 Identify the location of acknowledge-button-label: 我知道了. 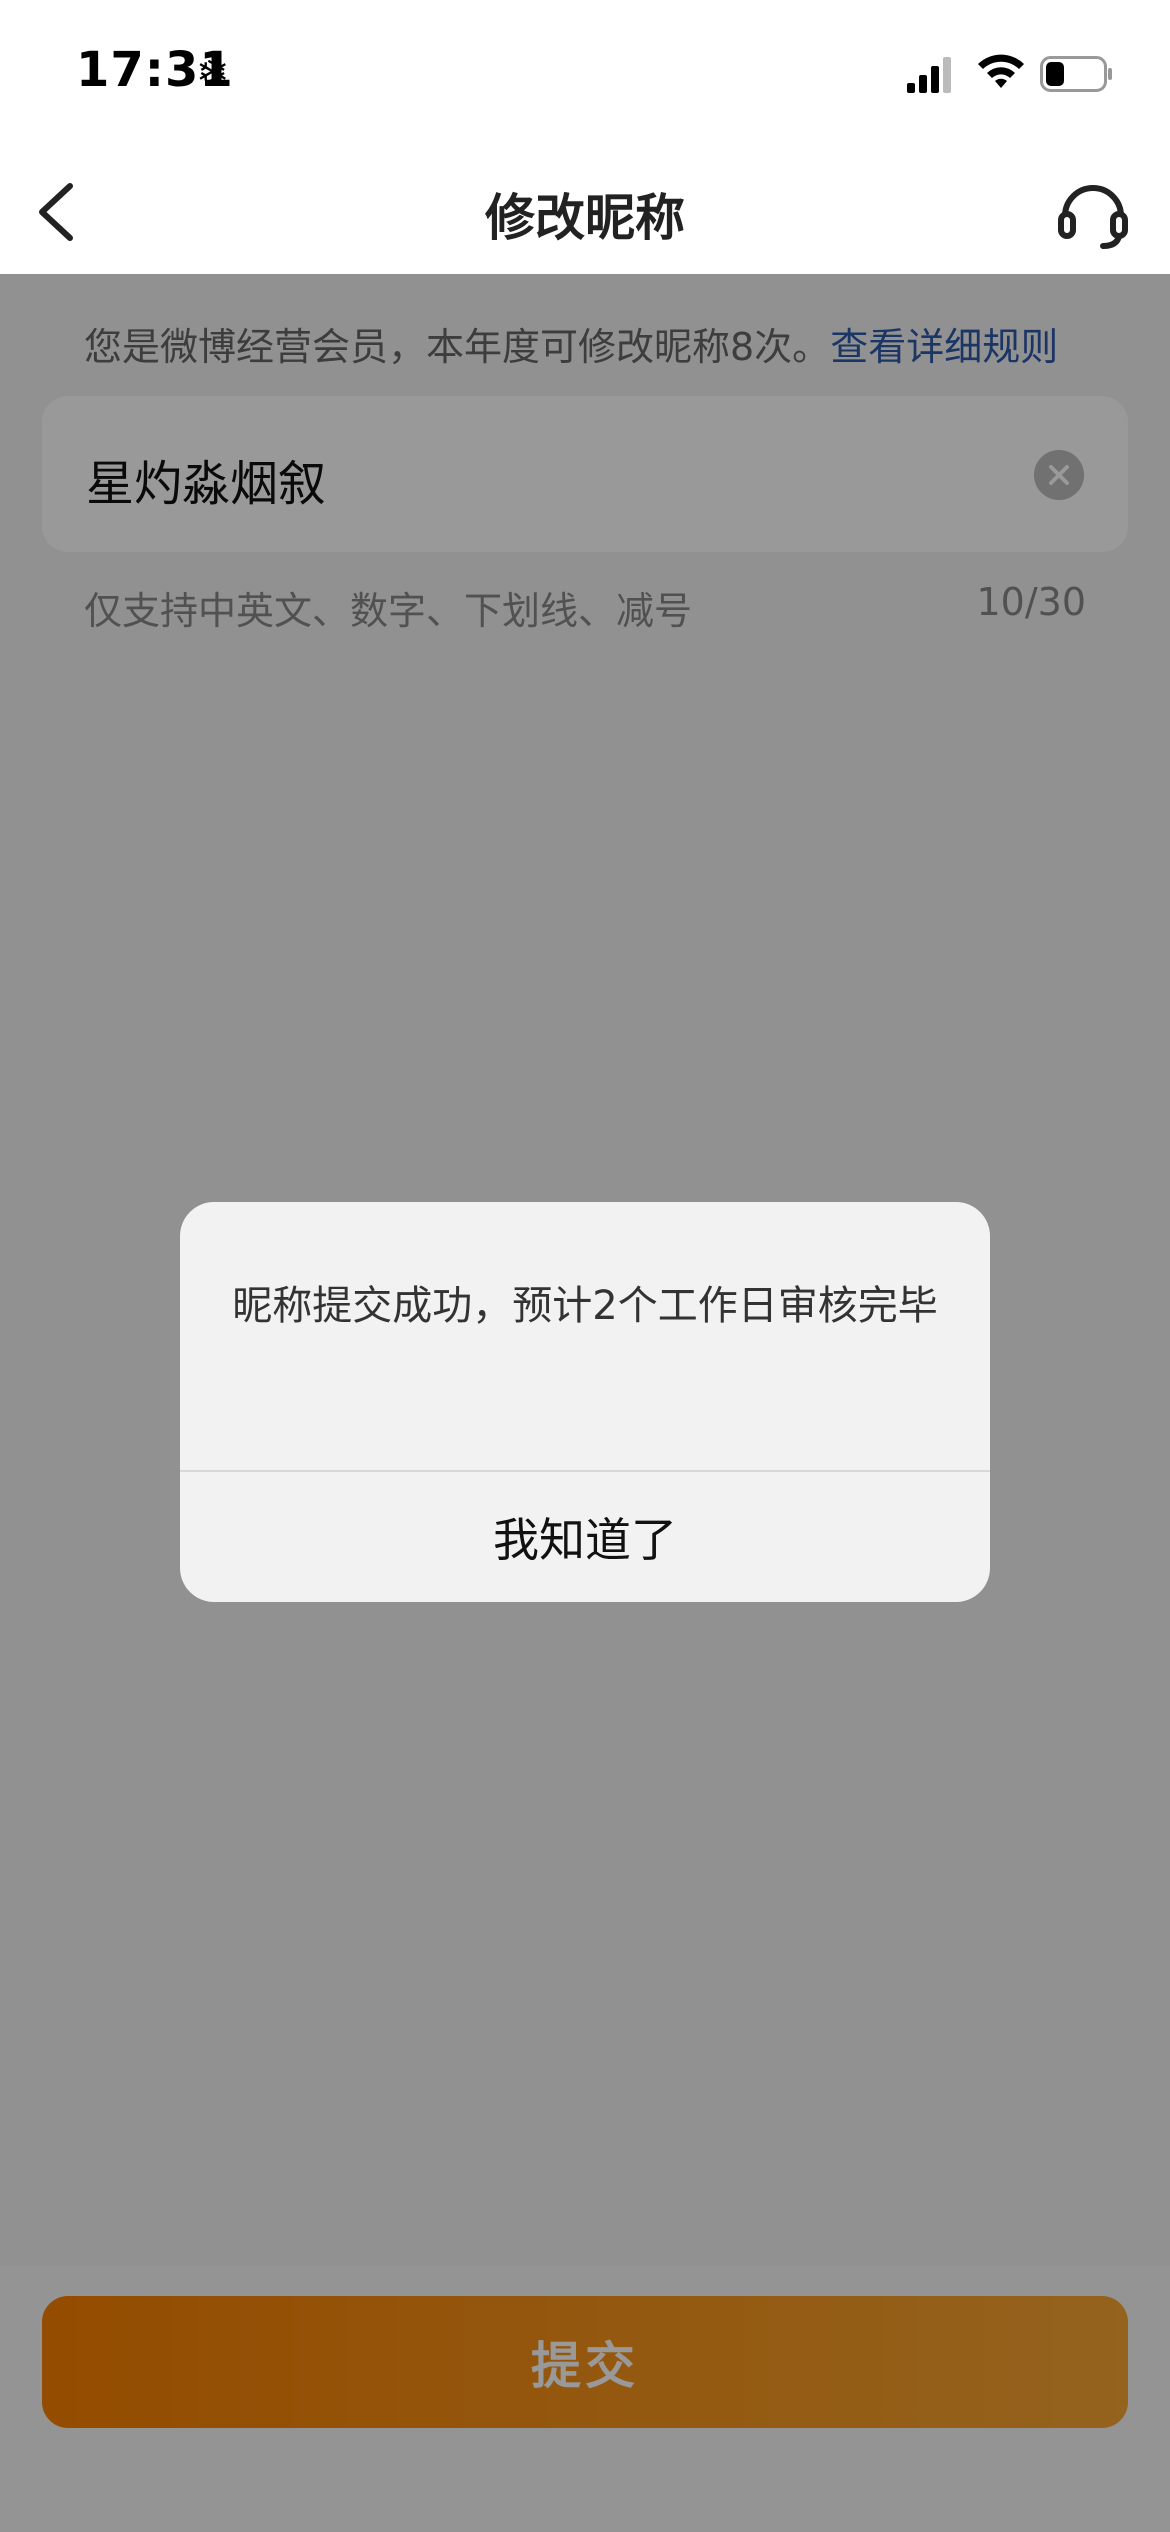
(585, 1540).